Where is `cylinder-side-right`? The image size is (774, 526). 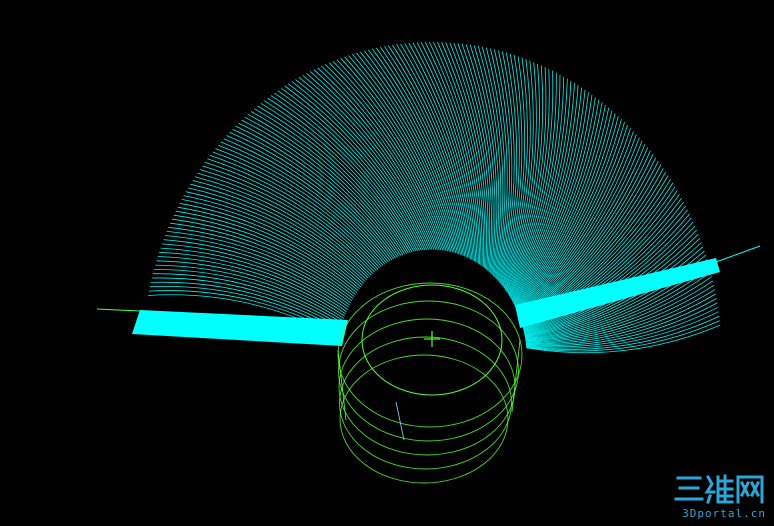
cylinder-side-right is located at coordinates (516, 376).